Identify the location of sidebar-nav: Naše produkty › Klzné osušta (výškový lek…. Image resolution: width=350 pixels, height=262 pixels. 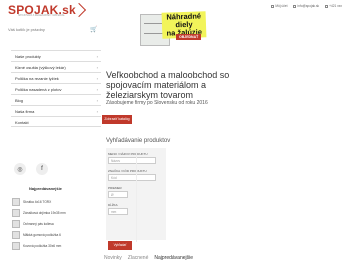
(56, 88).